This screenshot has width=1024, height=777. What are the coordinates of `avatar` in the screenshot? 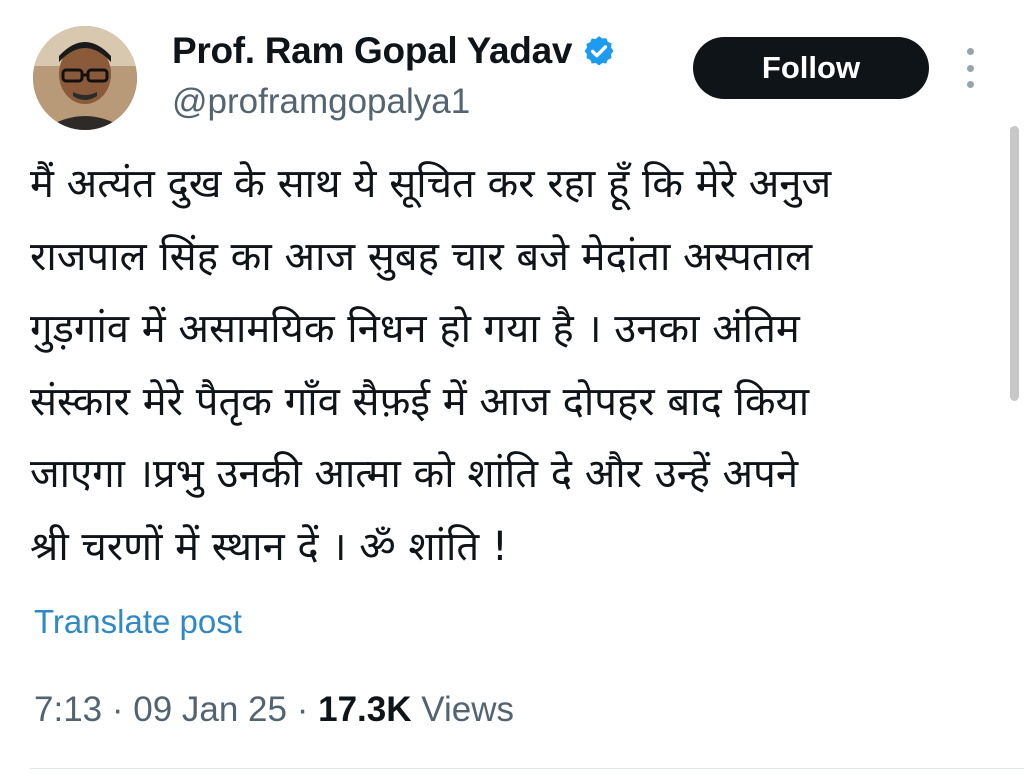 It's located at (85, 78).